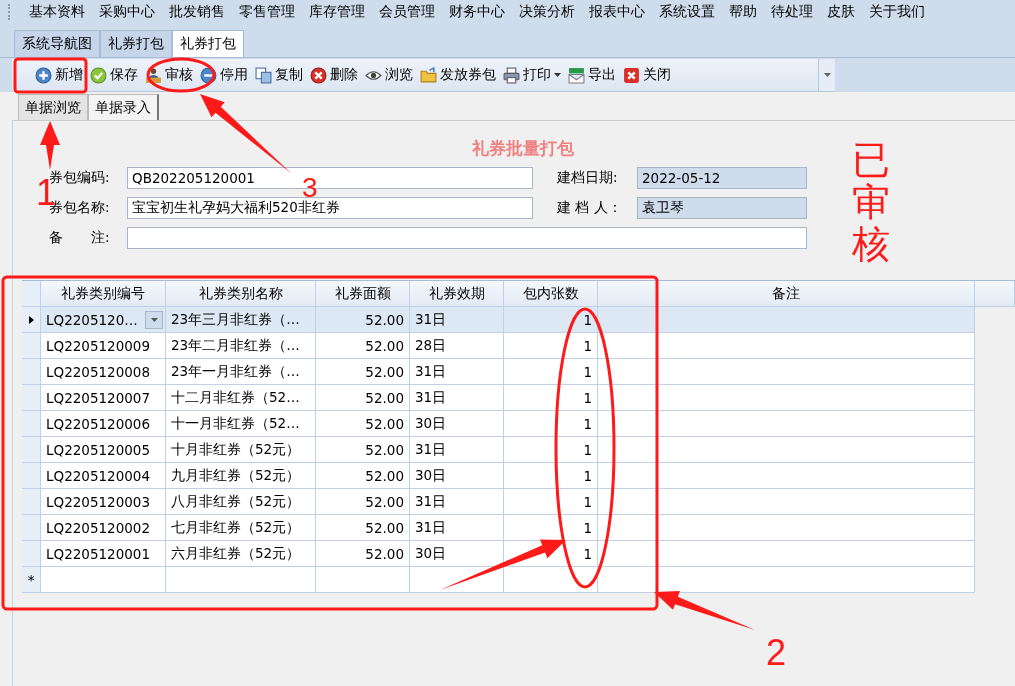  Describe the element at coordinates (53, 107) in the screenshot. I see `tab: 单据浏览` at that location.